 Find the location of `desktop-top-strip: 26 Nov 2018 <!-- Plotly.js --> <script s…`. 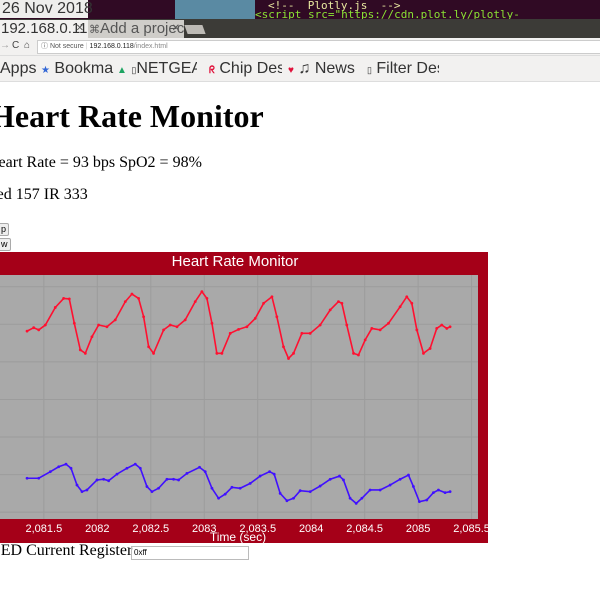

desktop-top-strip: 26 Nov 2018 <!-- Plotly.js --> <script s… is located at coordinates (300, 9).